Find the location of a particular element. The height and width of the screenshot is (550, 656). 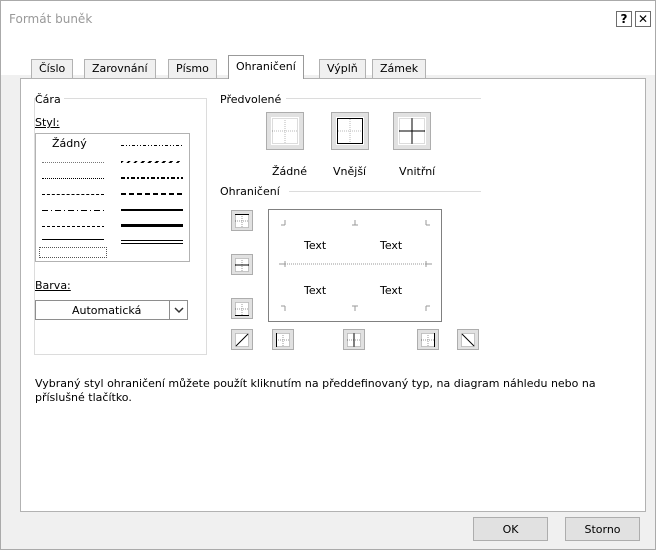

preset-none-icon is located at coordinates (285, 131).